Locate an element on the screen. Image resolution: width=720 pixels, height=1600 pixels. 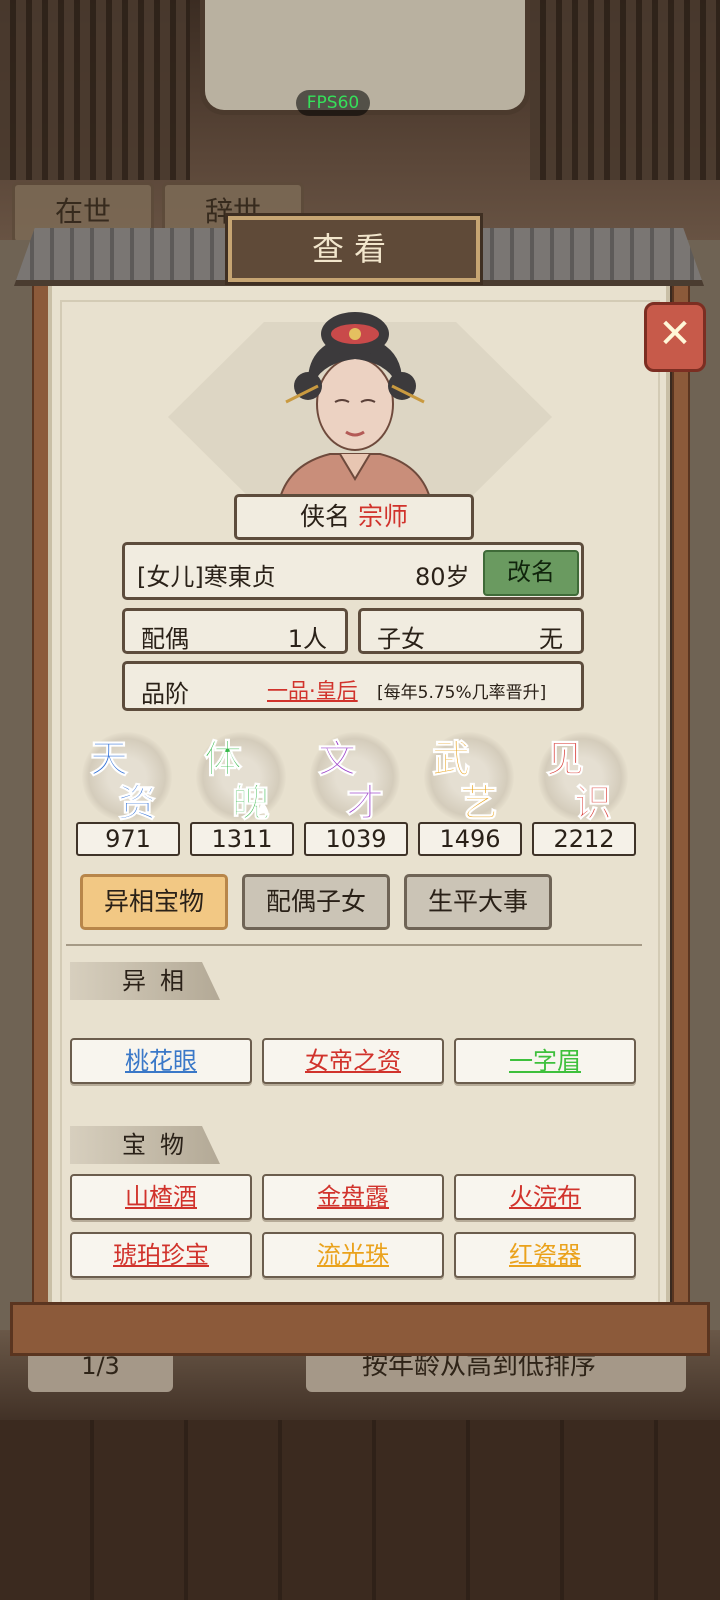
spouse-row: 配偶 1人 is located at coordinates (235, 631).